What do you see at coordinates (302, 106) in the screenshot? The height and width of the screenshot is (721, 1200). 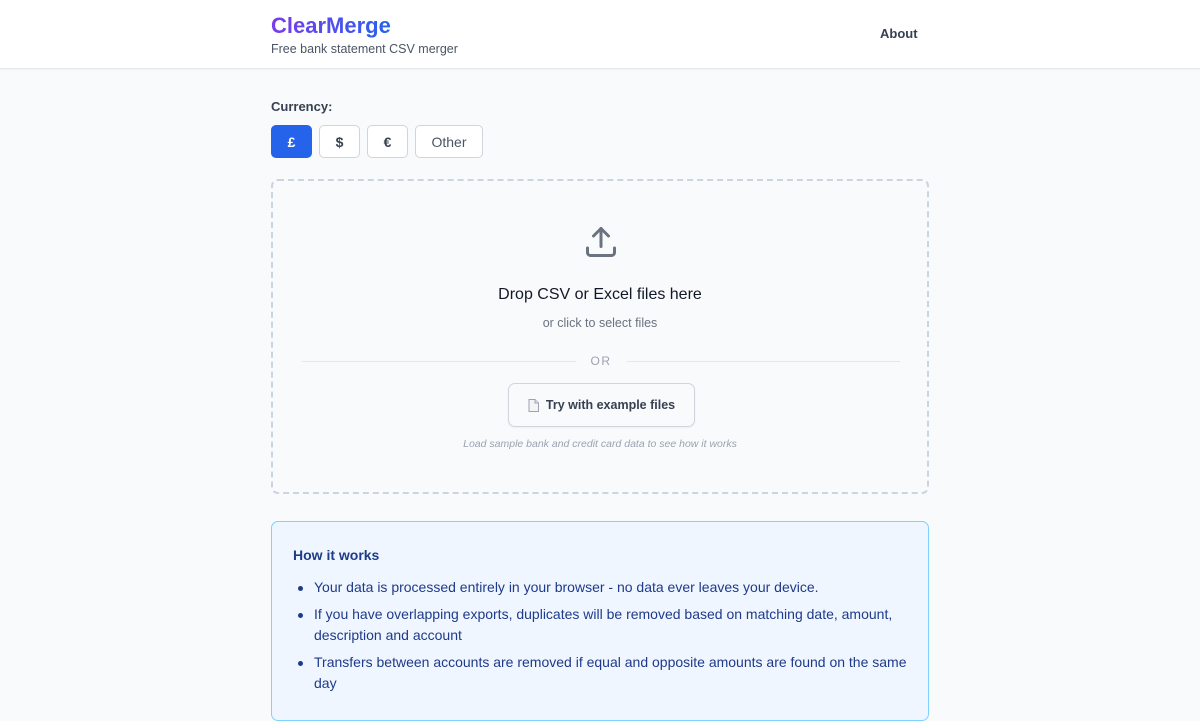 I see `currency-label: Currency:` at bounding box center [302, 106].